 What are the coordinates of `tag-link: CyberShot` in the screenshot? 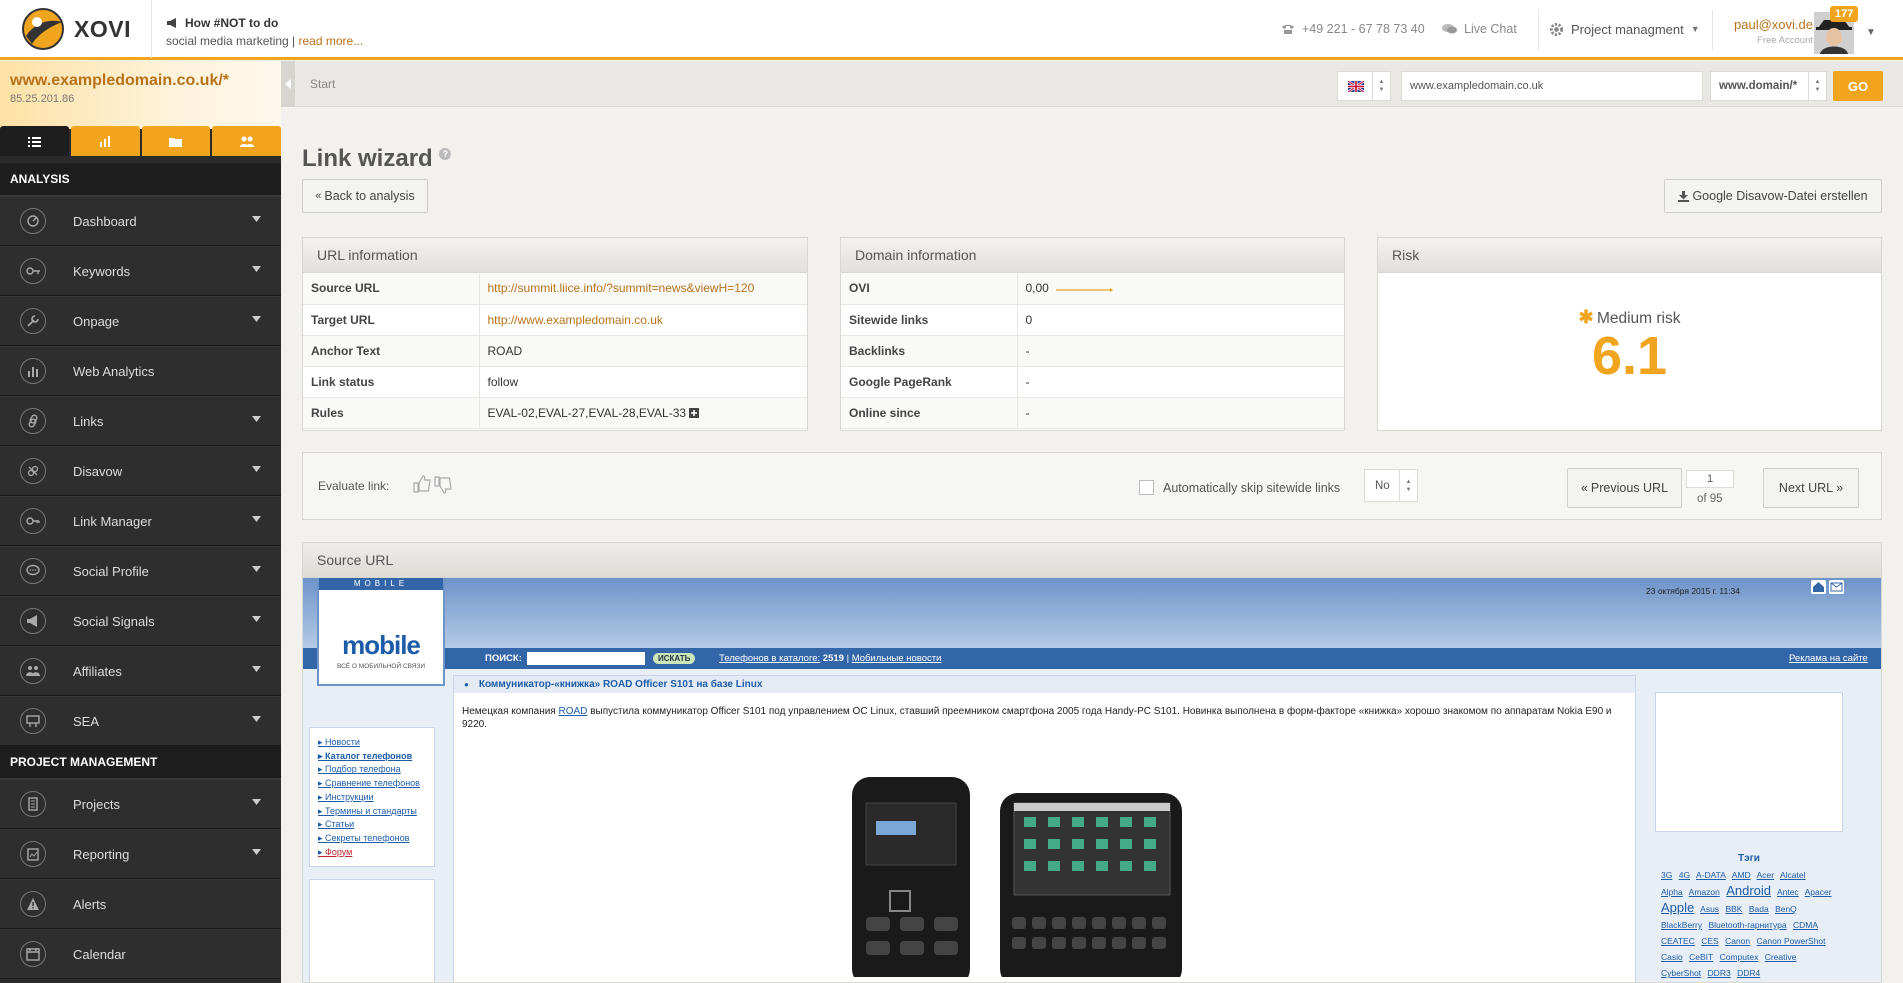 It's located at (1681, 973).